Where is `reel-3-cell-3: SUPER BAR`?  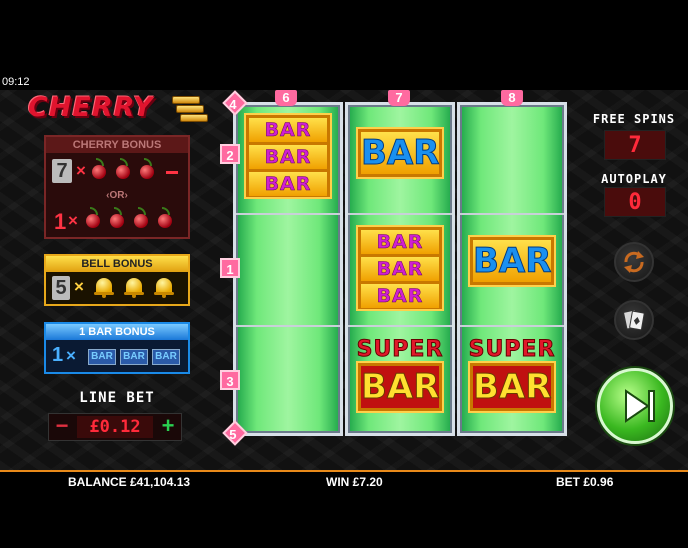 reel-3-cell-3: SUPER BAR is located at coordinates (512, 382).